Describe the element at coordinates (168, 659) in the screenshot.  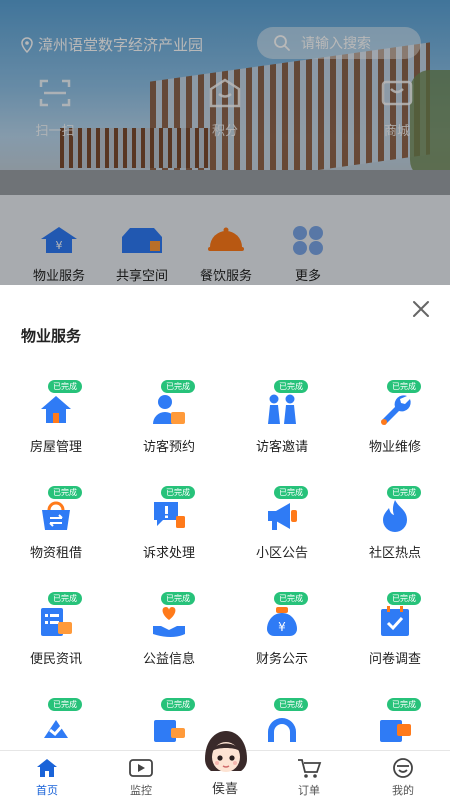
I see `grid-item-label: 公益信息` at that location.